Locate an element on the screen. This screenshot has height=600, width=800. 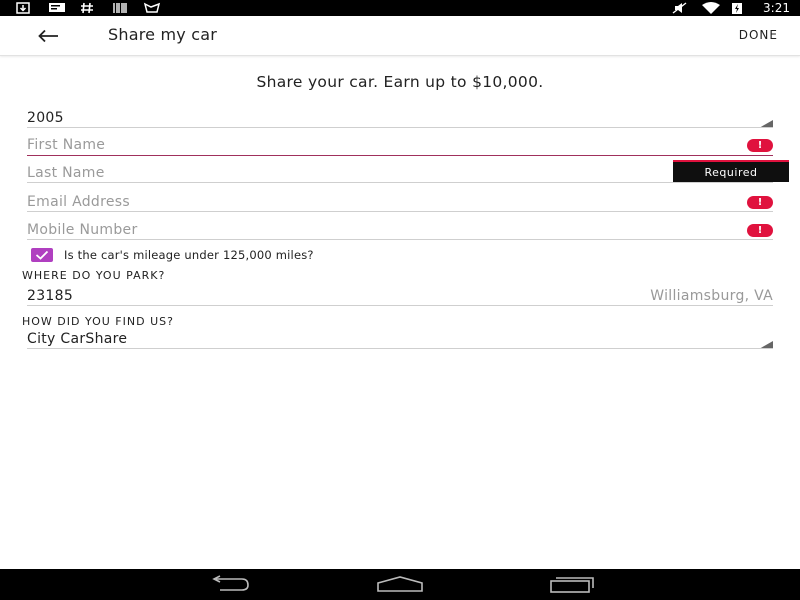
mobile-input: Mobile Number is located at coordinates (400, 230).